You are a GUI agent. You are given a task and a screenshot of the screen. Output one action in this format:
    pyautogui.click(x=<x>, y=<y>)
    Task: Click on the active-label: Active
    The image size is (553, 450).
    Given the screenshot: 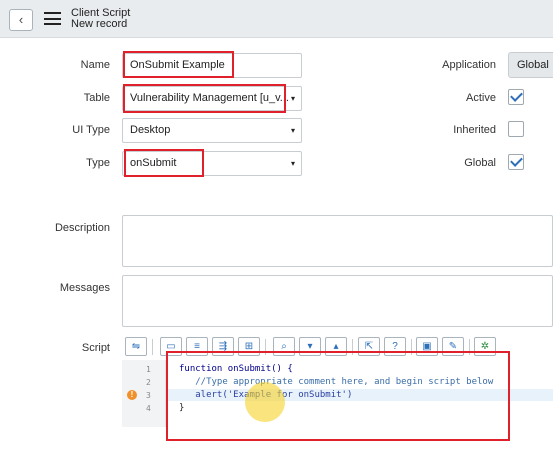 What is the action you would take?
    pyautogui.click(x=481, y=98)
    